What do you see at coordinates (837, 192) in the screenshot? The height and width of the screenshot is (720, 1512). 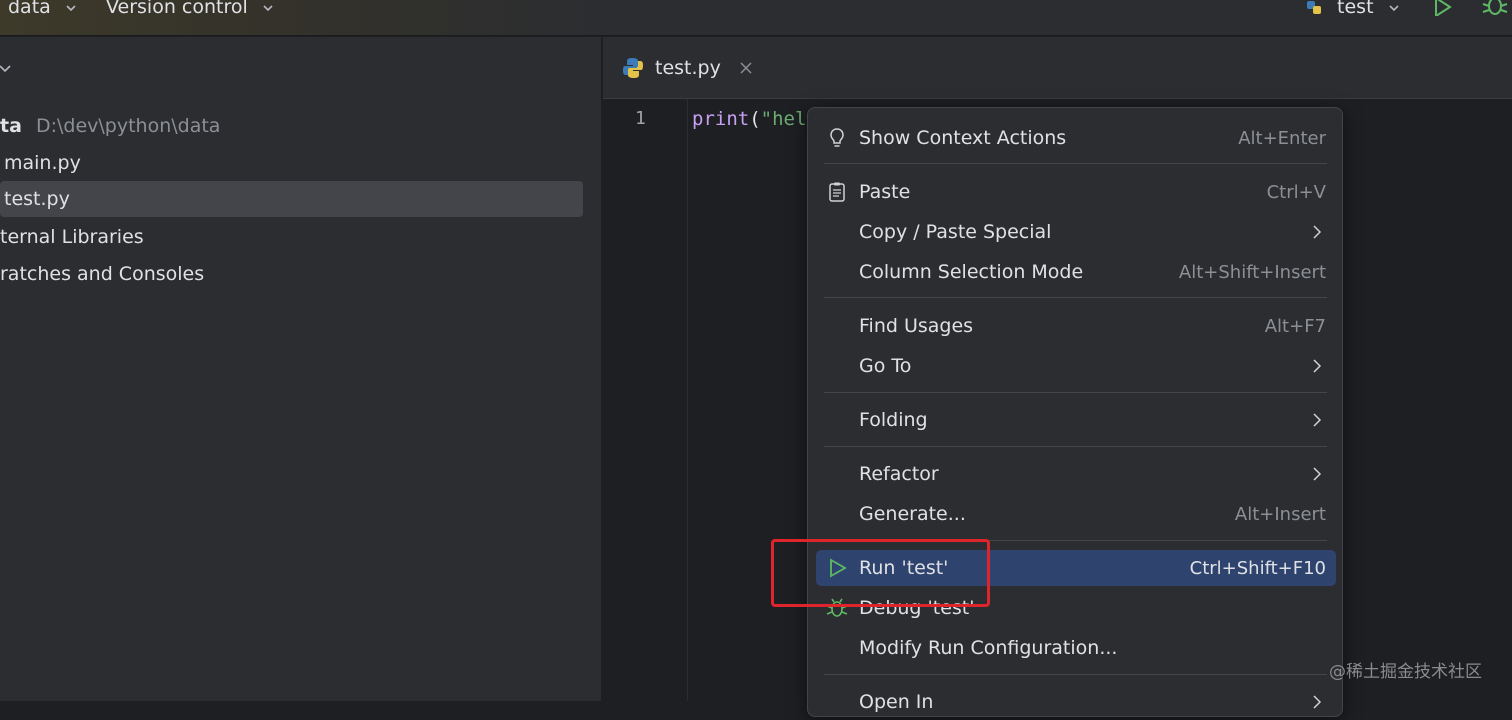 I see `clipboard-icon` at bounding box center [837, 192].